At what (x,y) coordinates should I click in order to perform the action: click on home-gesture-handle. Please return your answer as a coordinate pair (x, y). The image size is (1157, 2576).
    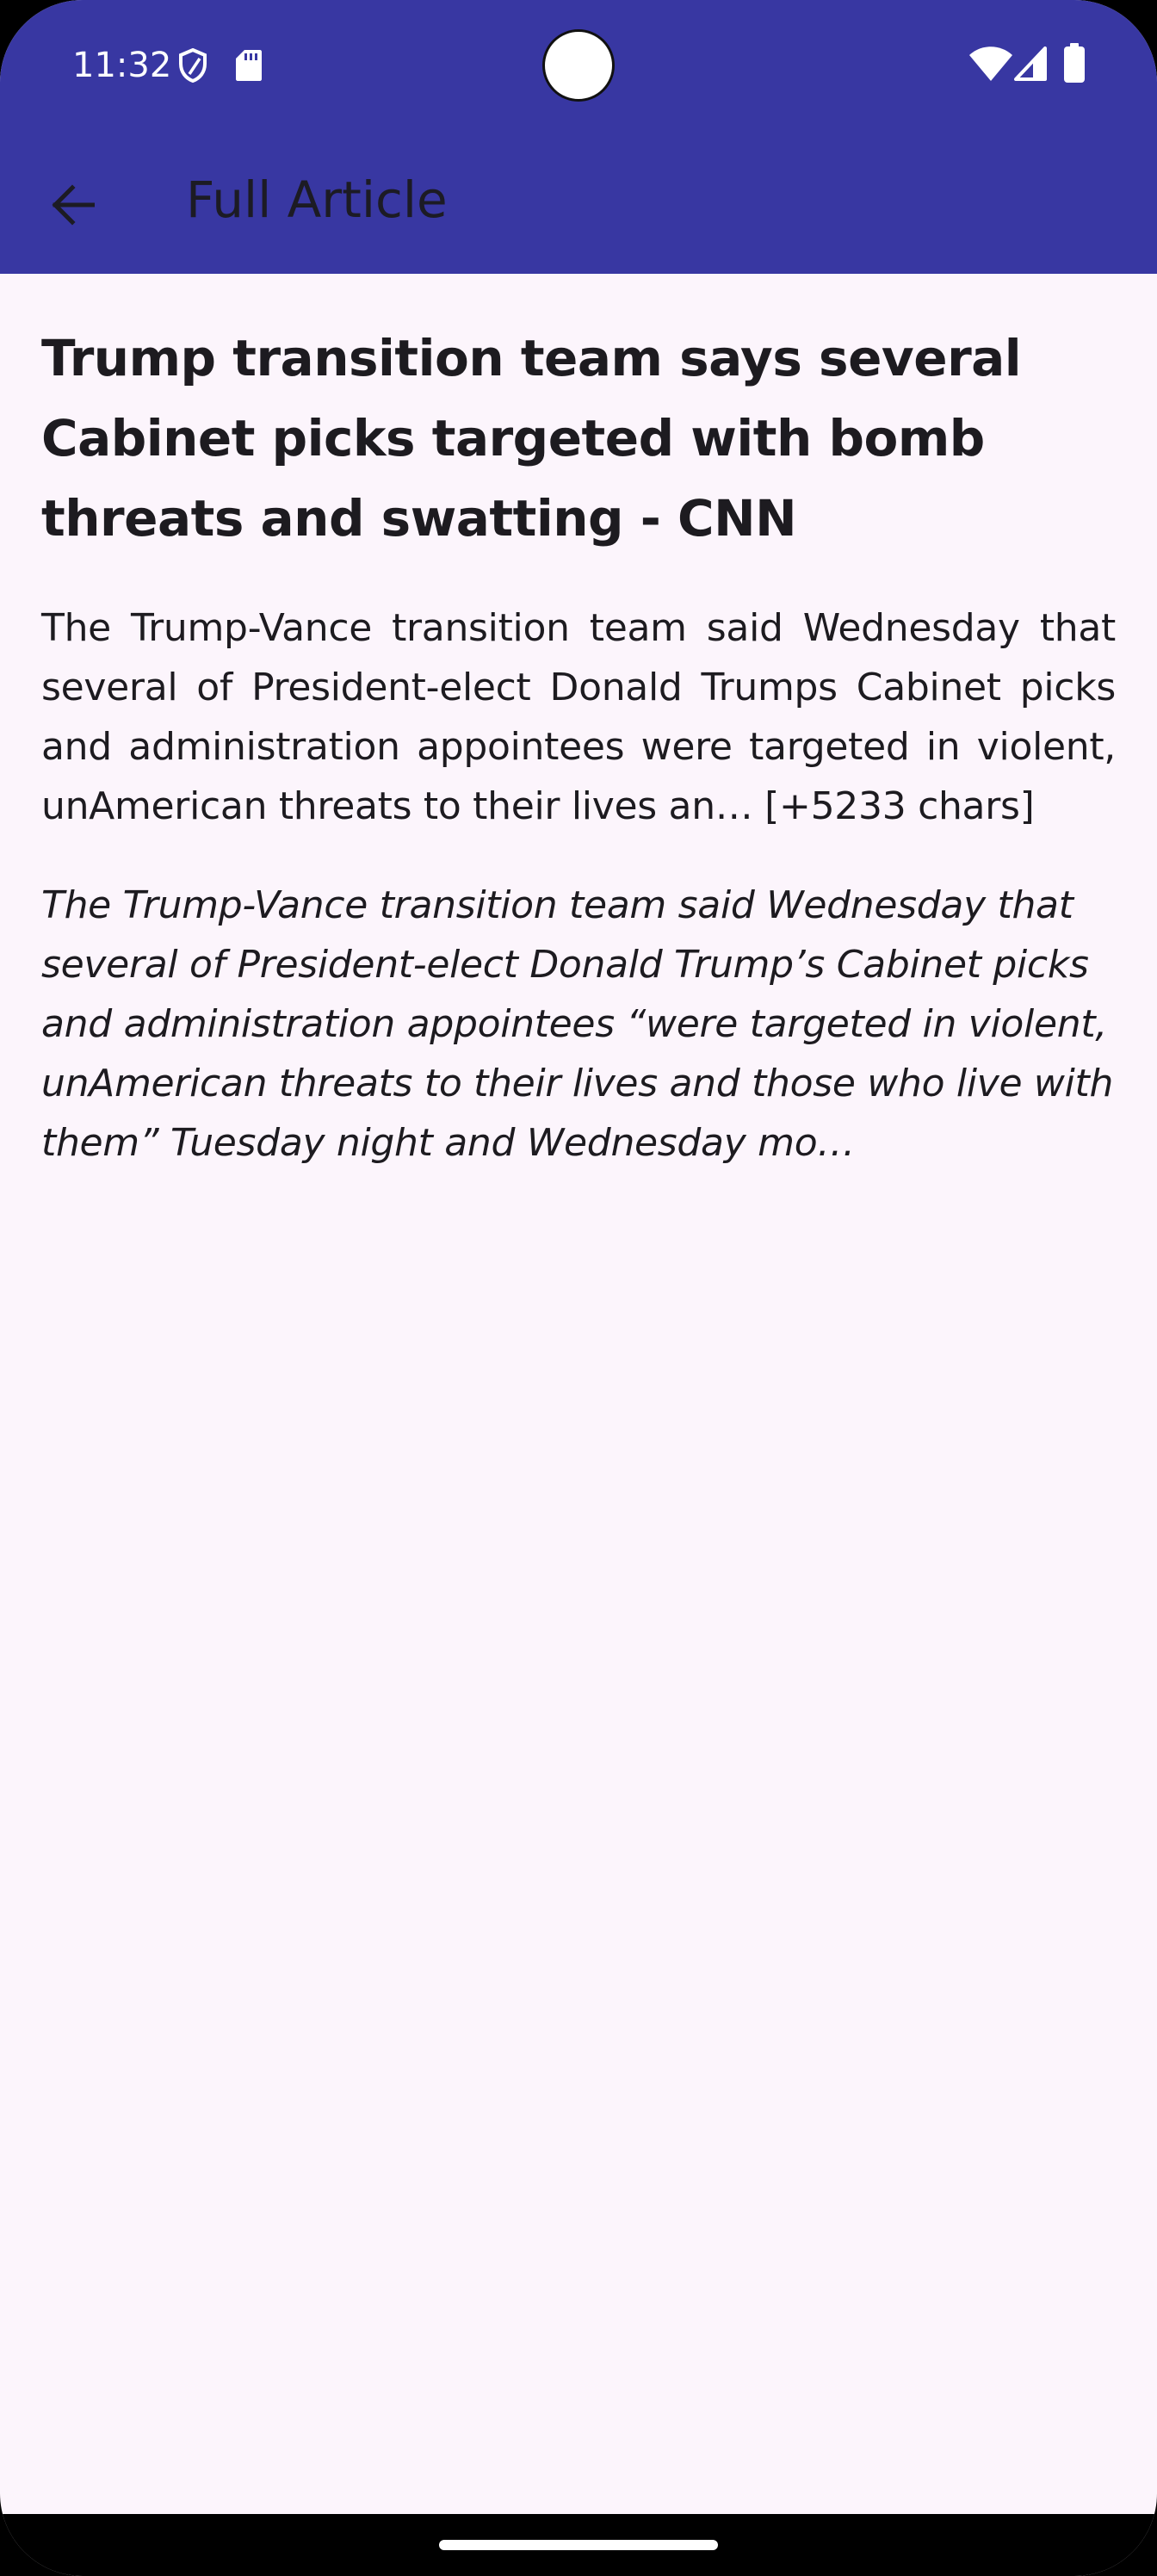
    Looking at the image, I should click on (579, 2545).